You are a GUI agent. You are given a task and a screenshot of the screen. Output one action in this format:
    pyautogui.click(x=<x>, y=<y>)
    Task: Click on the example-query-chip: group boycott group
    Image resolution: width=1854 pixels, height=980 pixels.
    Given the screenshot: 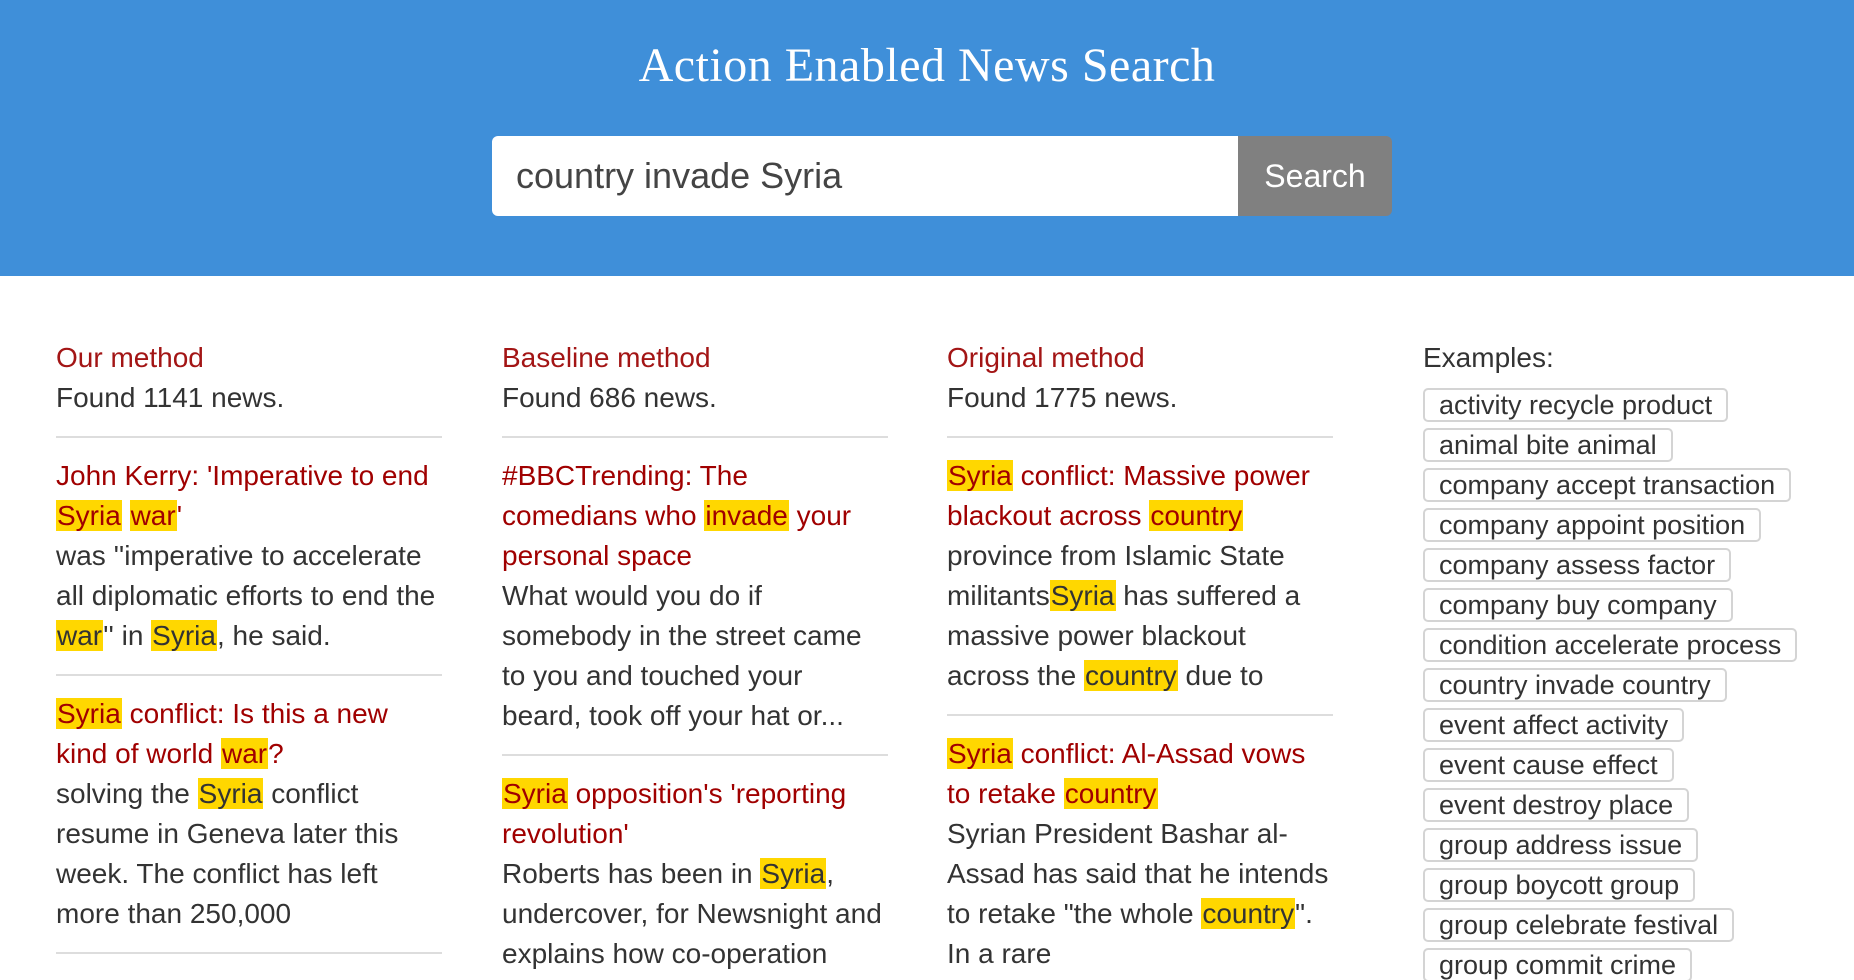 What is the action you would take?
    pyautogui.click(x=1559, y=885)
    